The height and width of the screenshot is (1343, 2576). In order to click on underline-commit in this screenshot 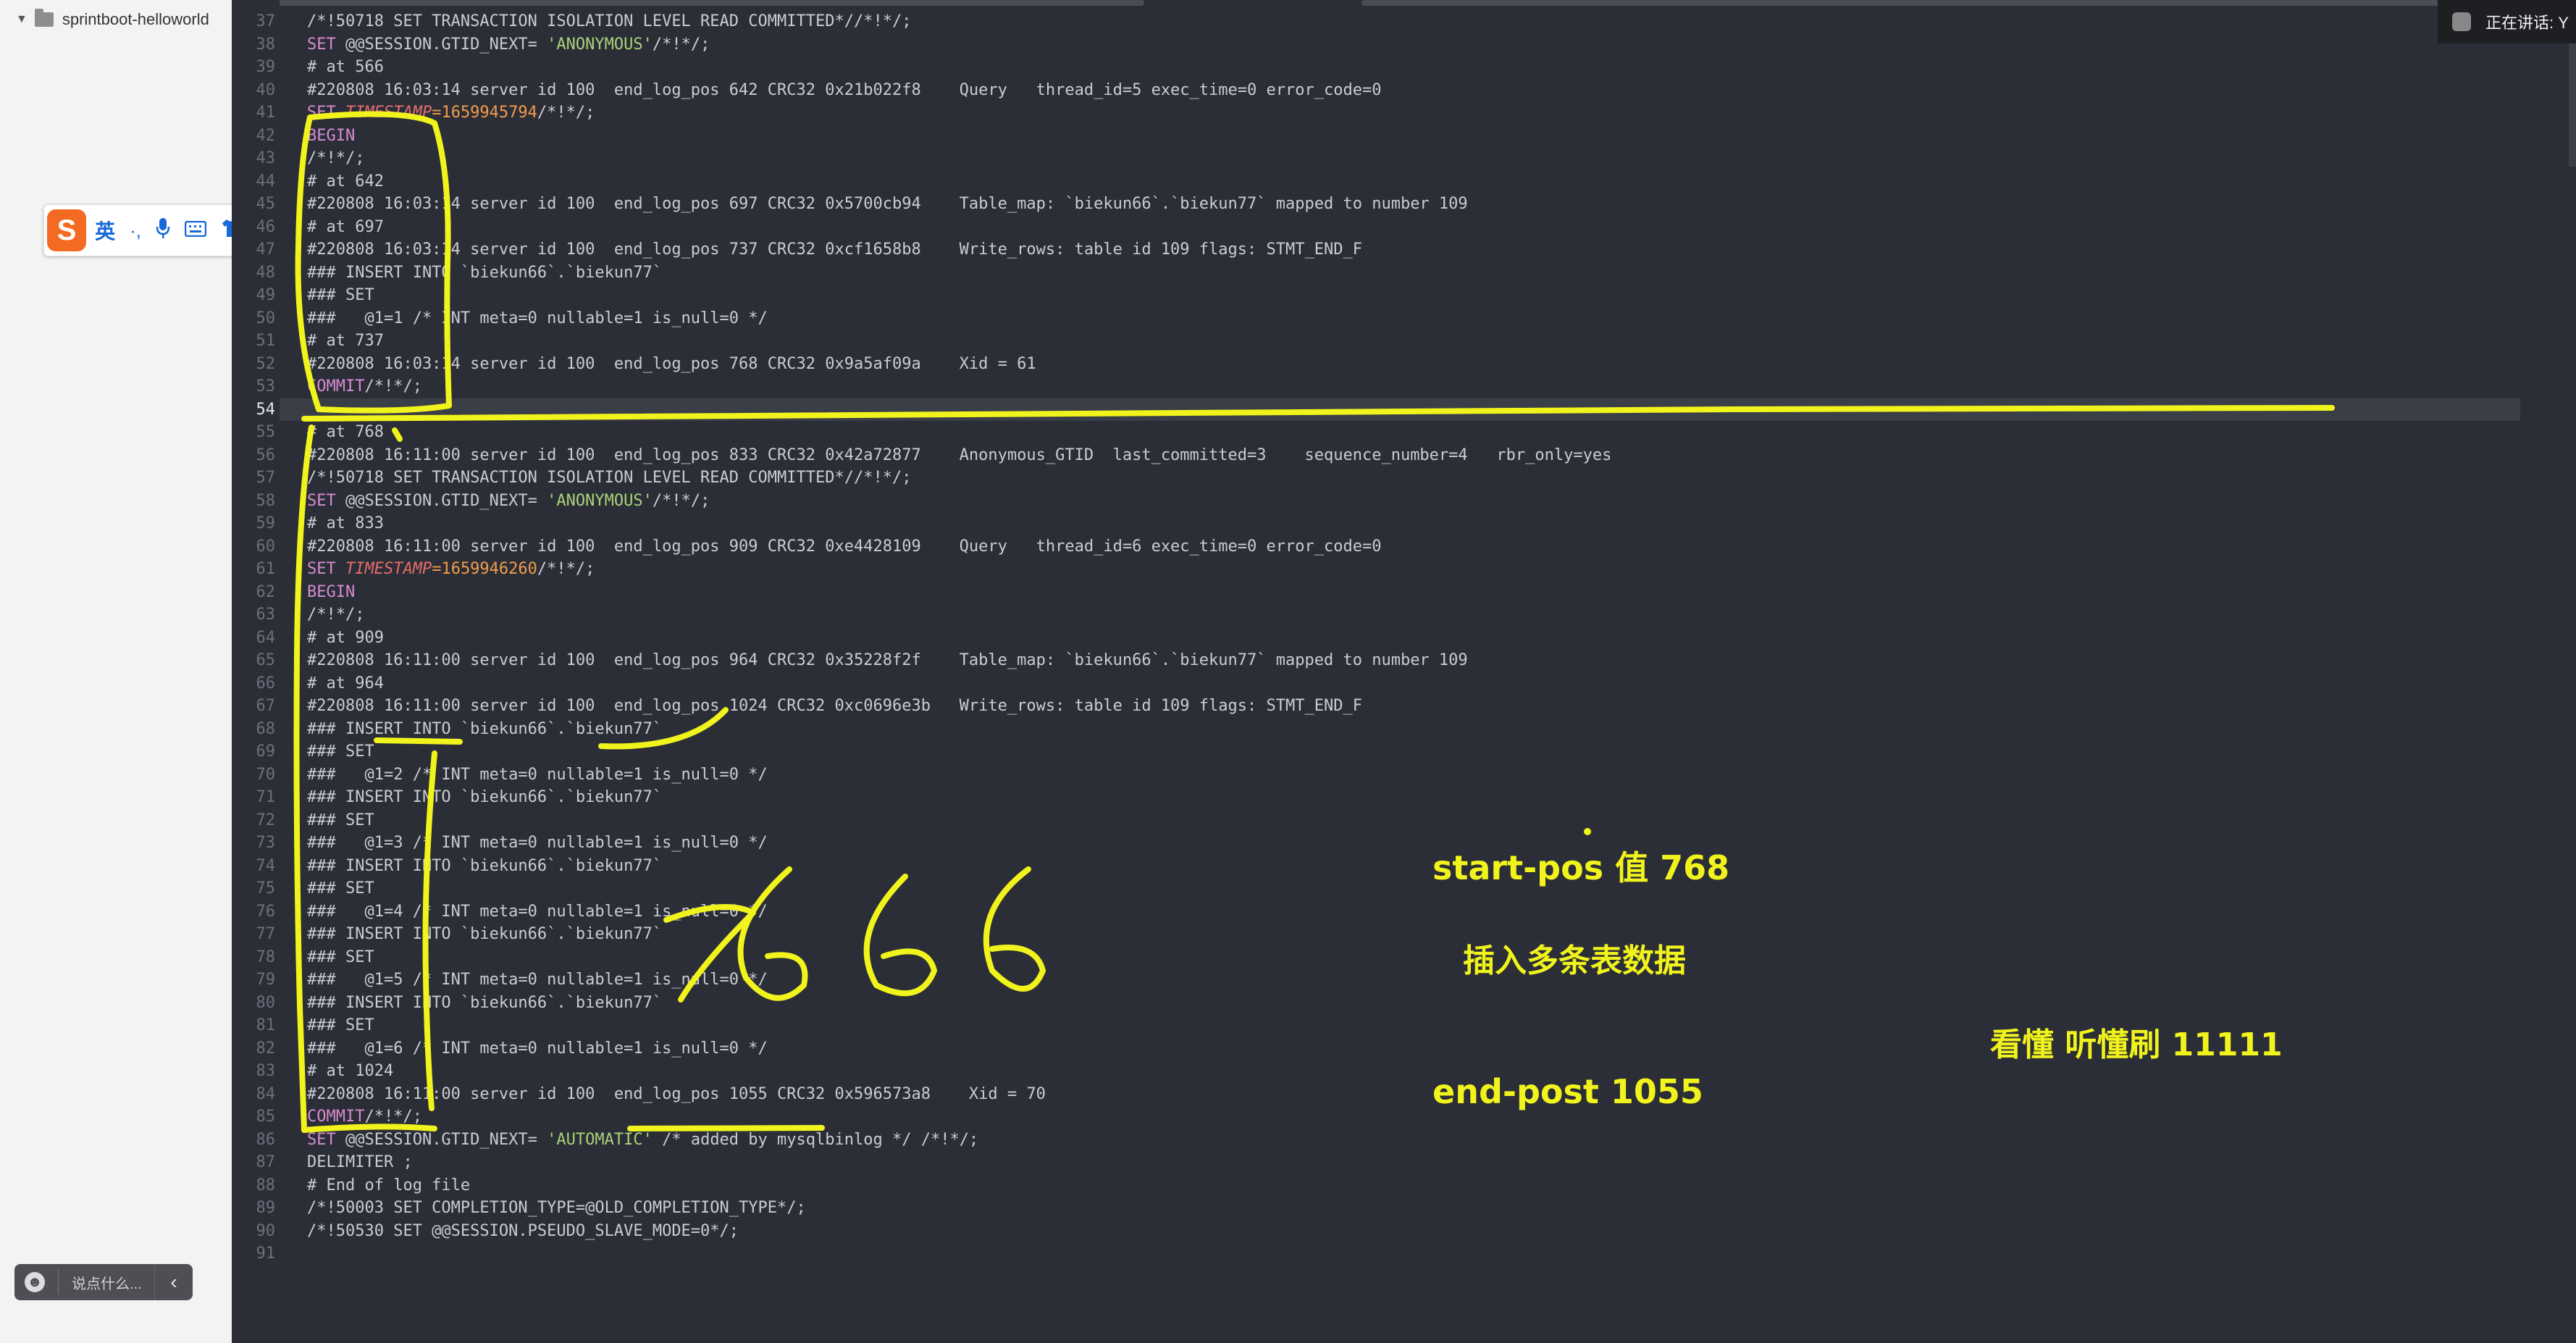, I will do `click(369, 1128)`.